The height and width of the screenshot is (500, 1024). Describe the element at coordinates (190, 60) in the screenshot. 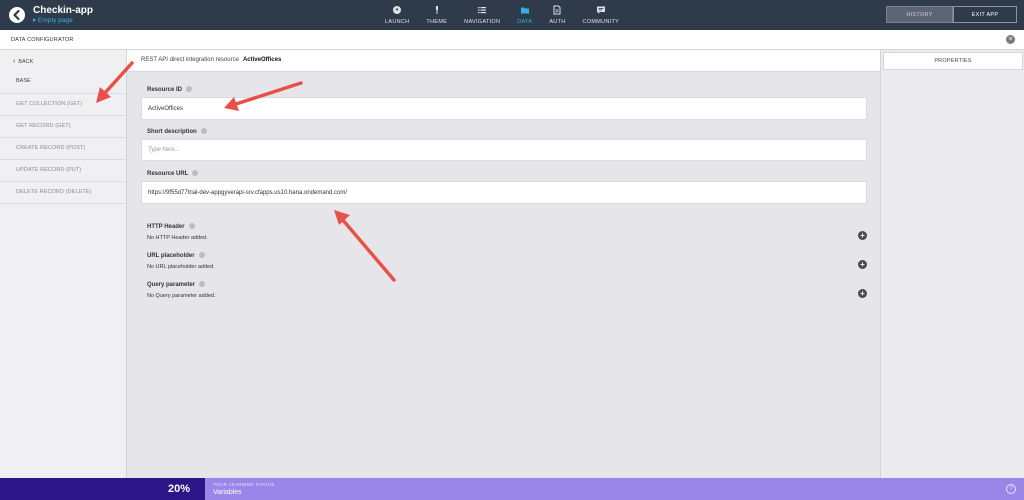

I see `resource-type: REST API direct integration resource` at that location.